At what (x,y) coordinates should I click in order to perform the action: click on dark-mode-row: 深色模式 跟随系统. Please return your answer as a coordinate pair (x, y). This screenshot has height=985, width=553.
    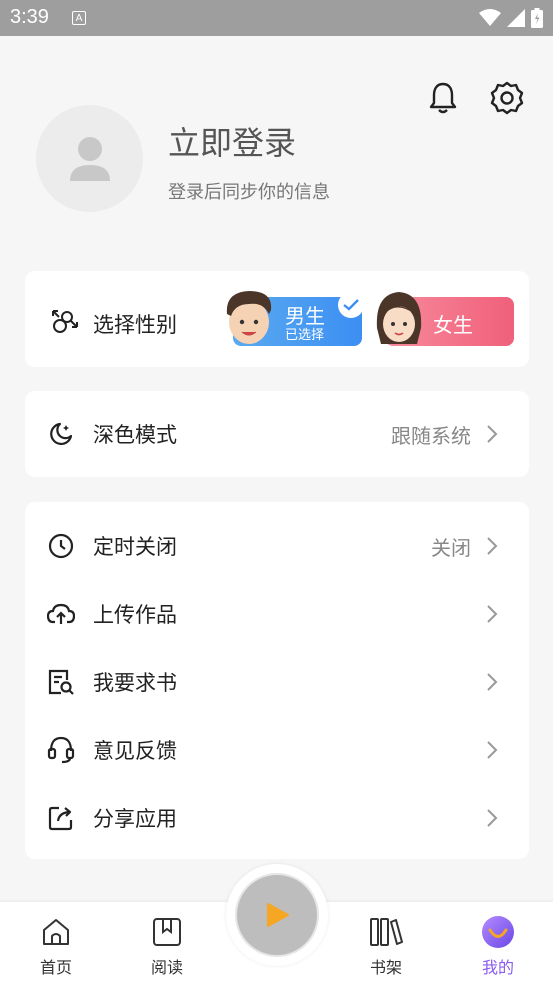
    Looking at the image, I should click on (277, 434).